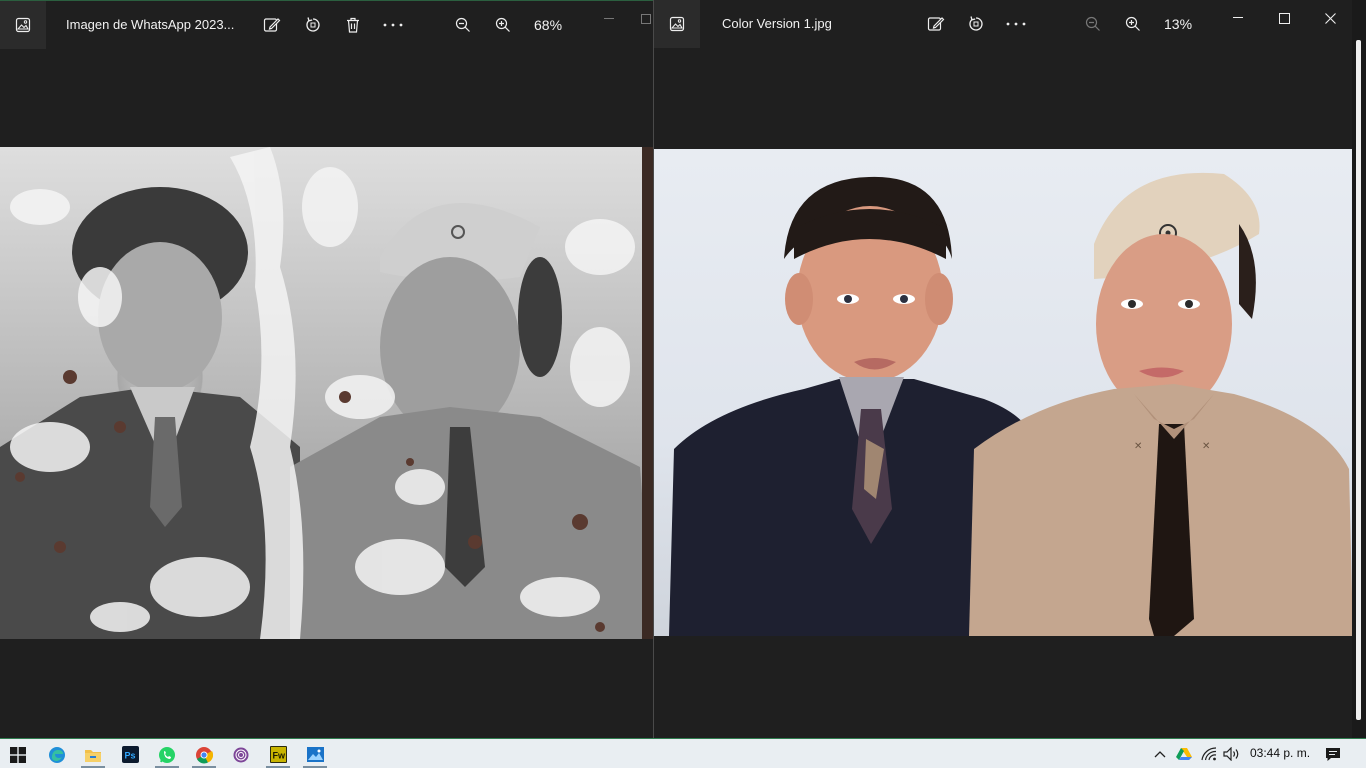  Describe the element at coordinates (1160, 754) in the screenshot. I see `chevron-up-icon` at that location.